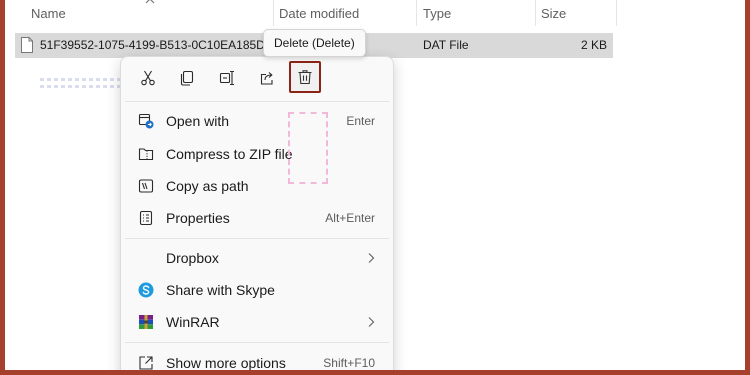 The height and width of the screenshot is (375, 750). Describe the element at coordinates (350, 218) in the screenshot. I see `menu-item-shortcut: Alt+Enter` at that location.